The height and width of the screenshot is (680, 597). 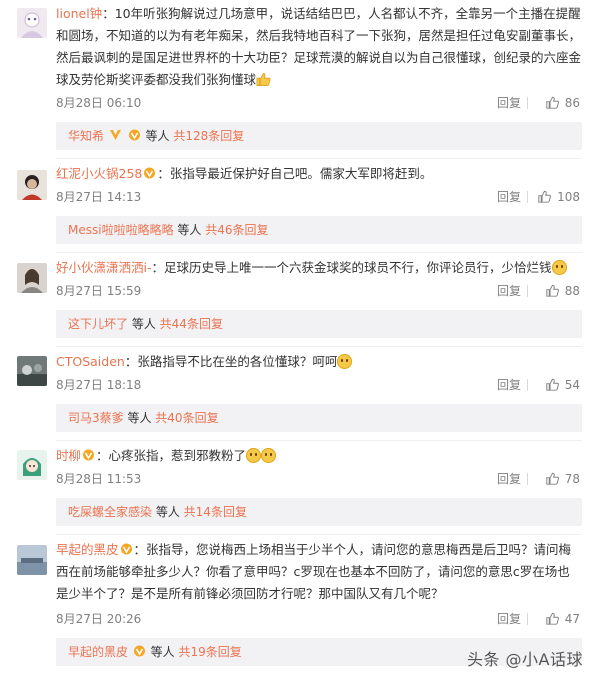 I want to click on comment-content: 张指导最近保护好自己吧。儒家大军即将赶到。, so click(x=301, y=173).